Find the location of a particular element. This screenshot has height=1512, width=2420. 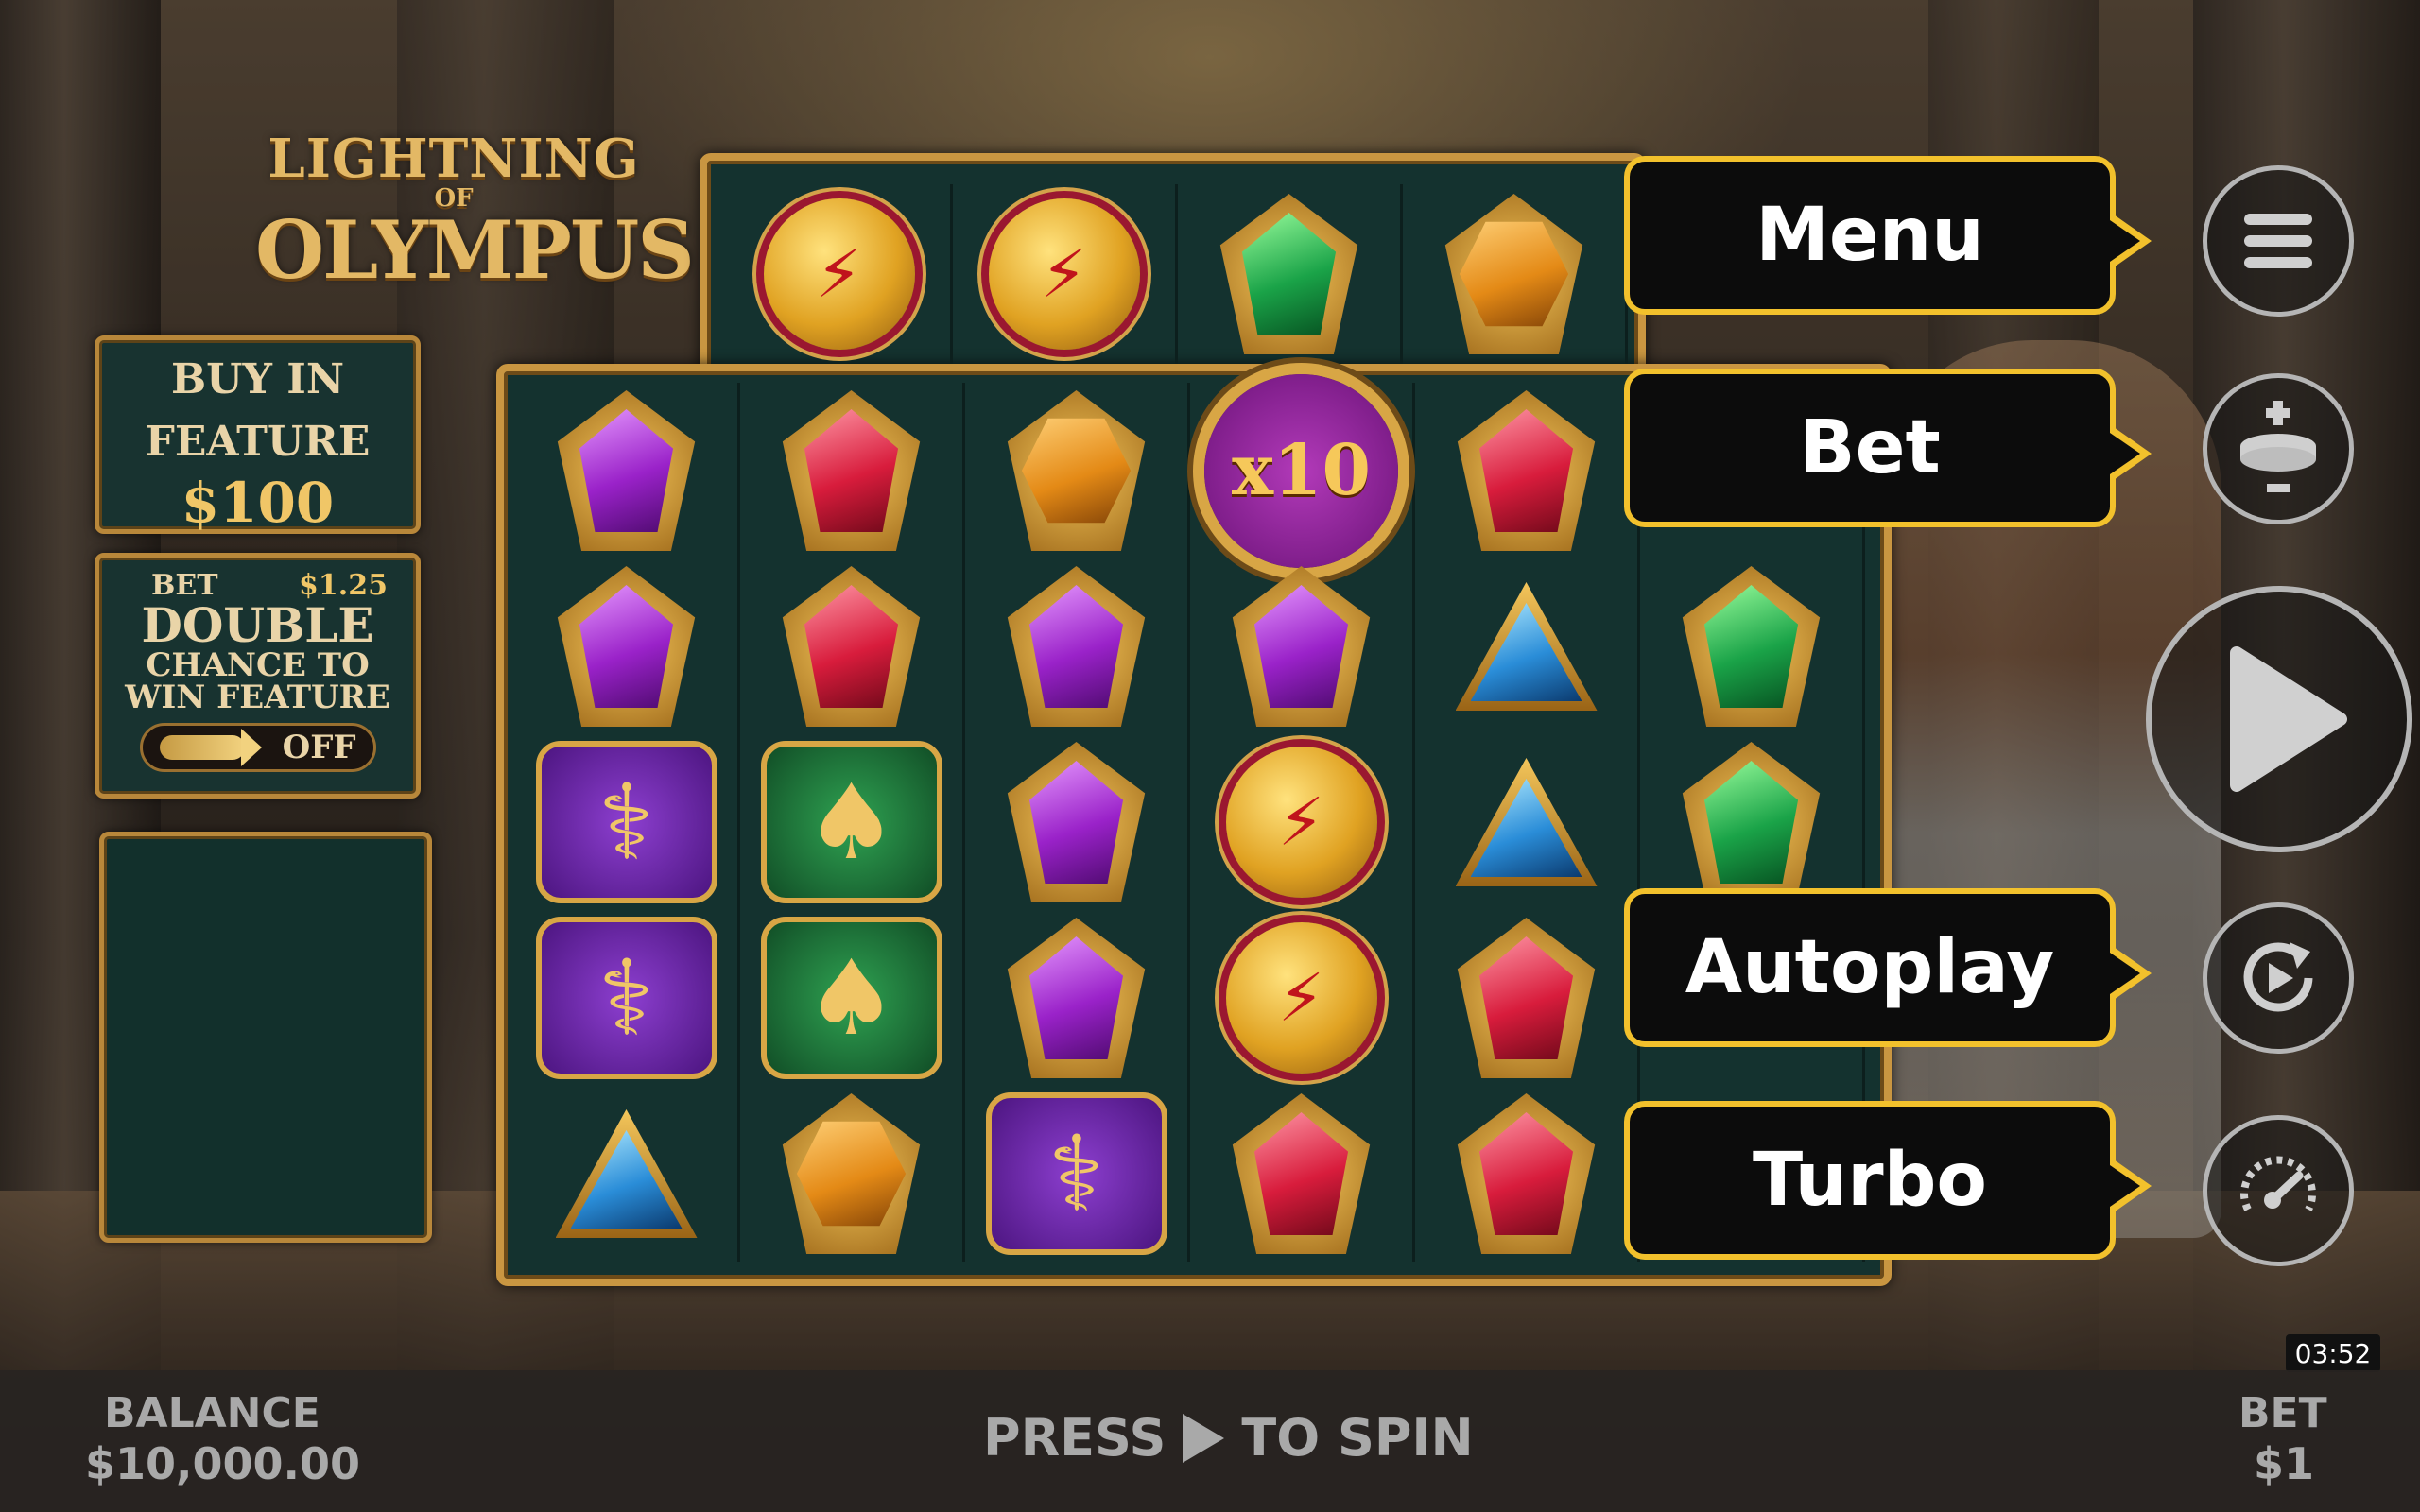

menu-tooltip: Menu is located at coordinates (1888, 235).